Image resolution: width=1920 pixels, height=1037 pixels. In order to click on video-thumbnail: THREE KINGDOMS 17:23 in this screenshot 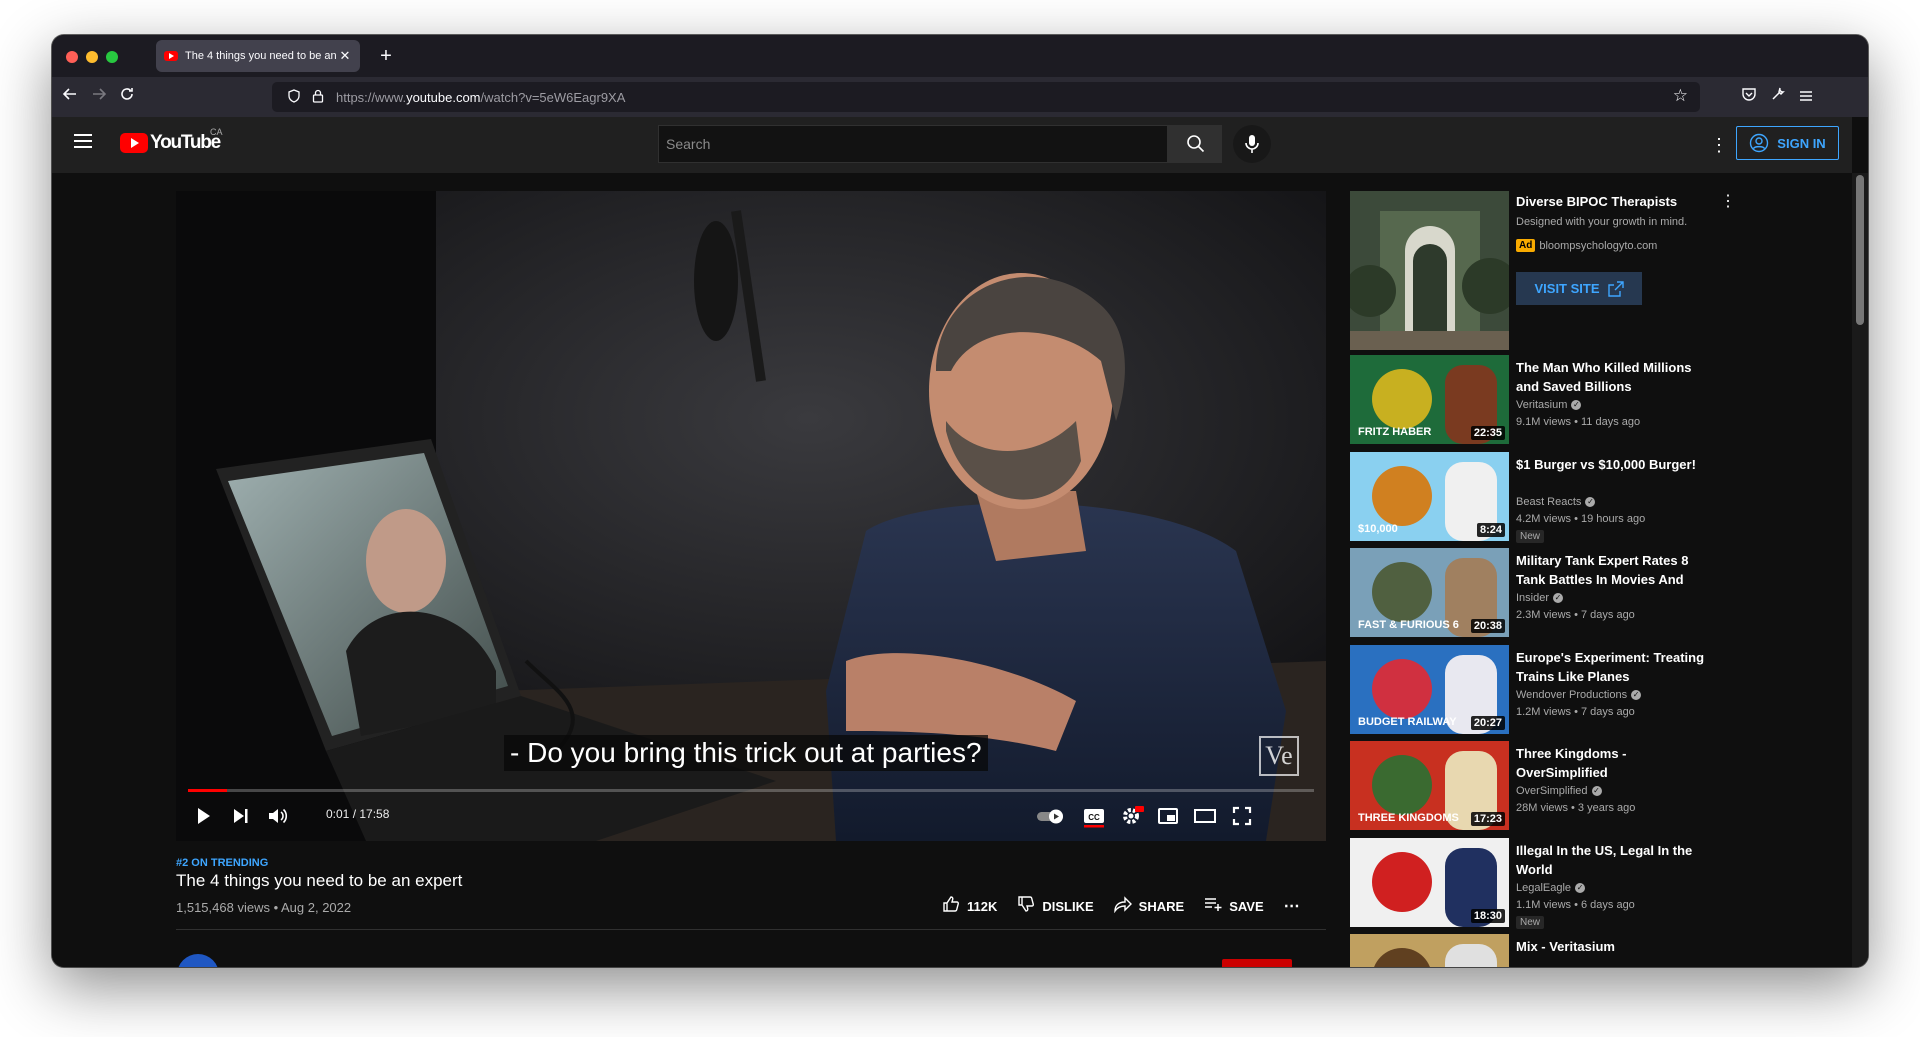, I will do `click(1429, 785)`.